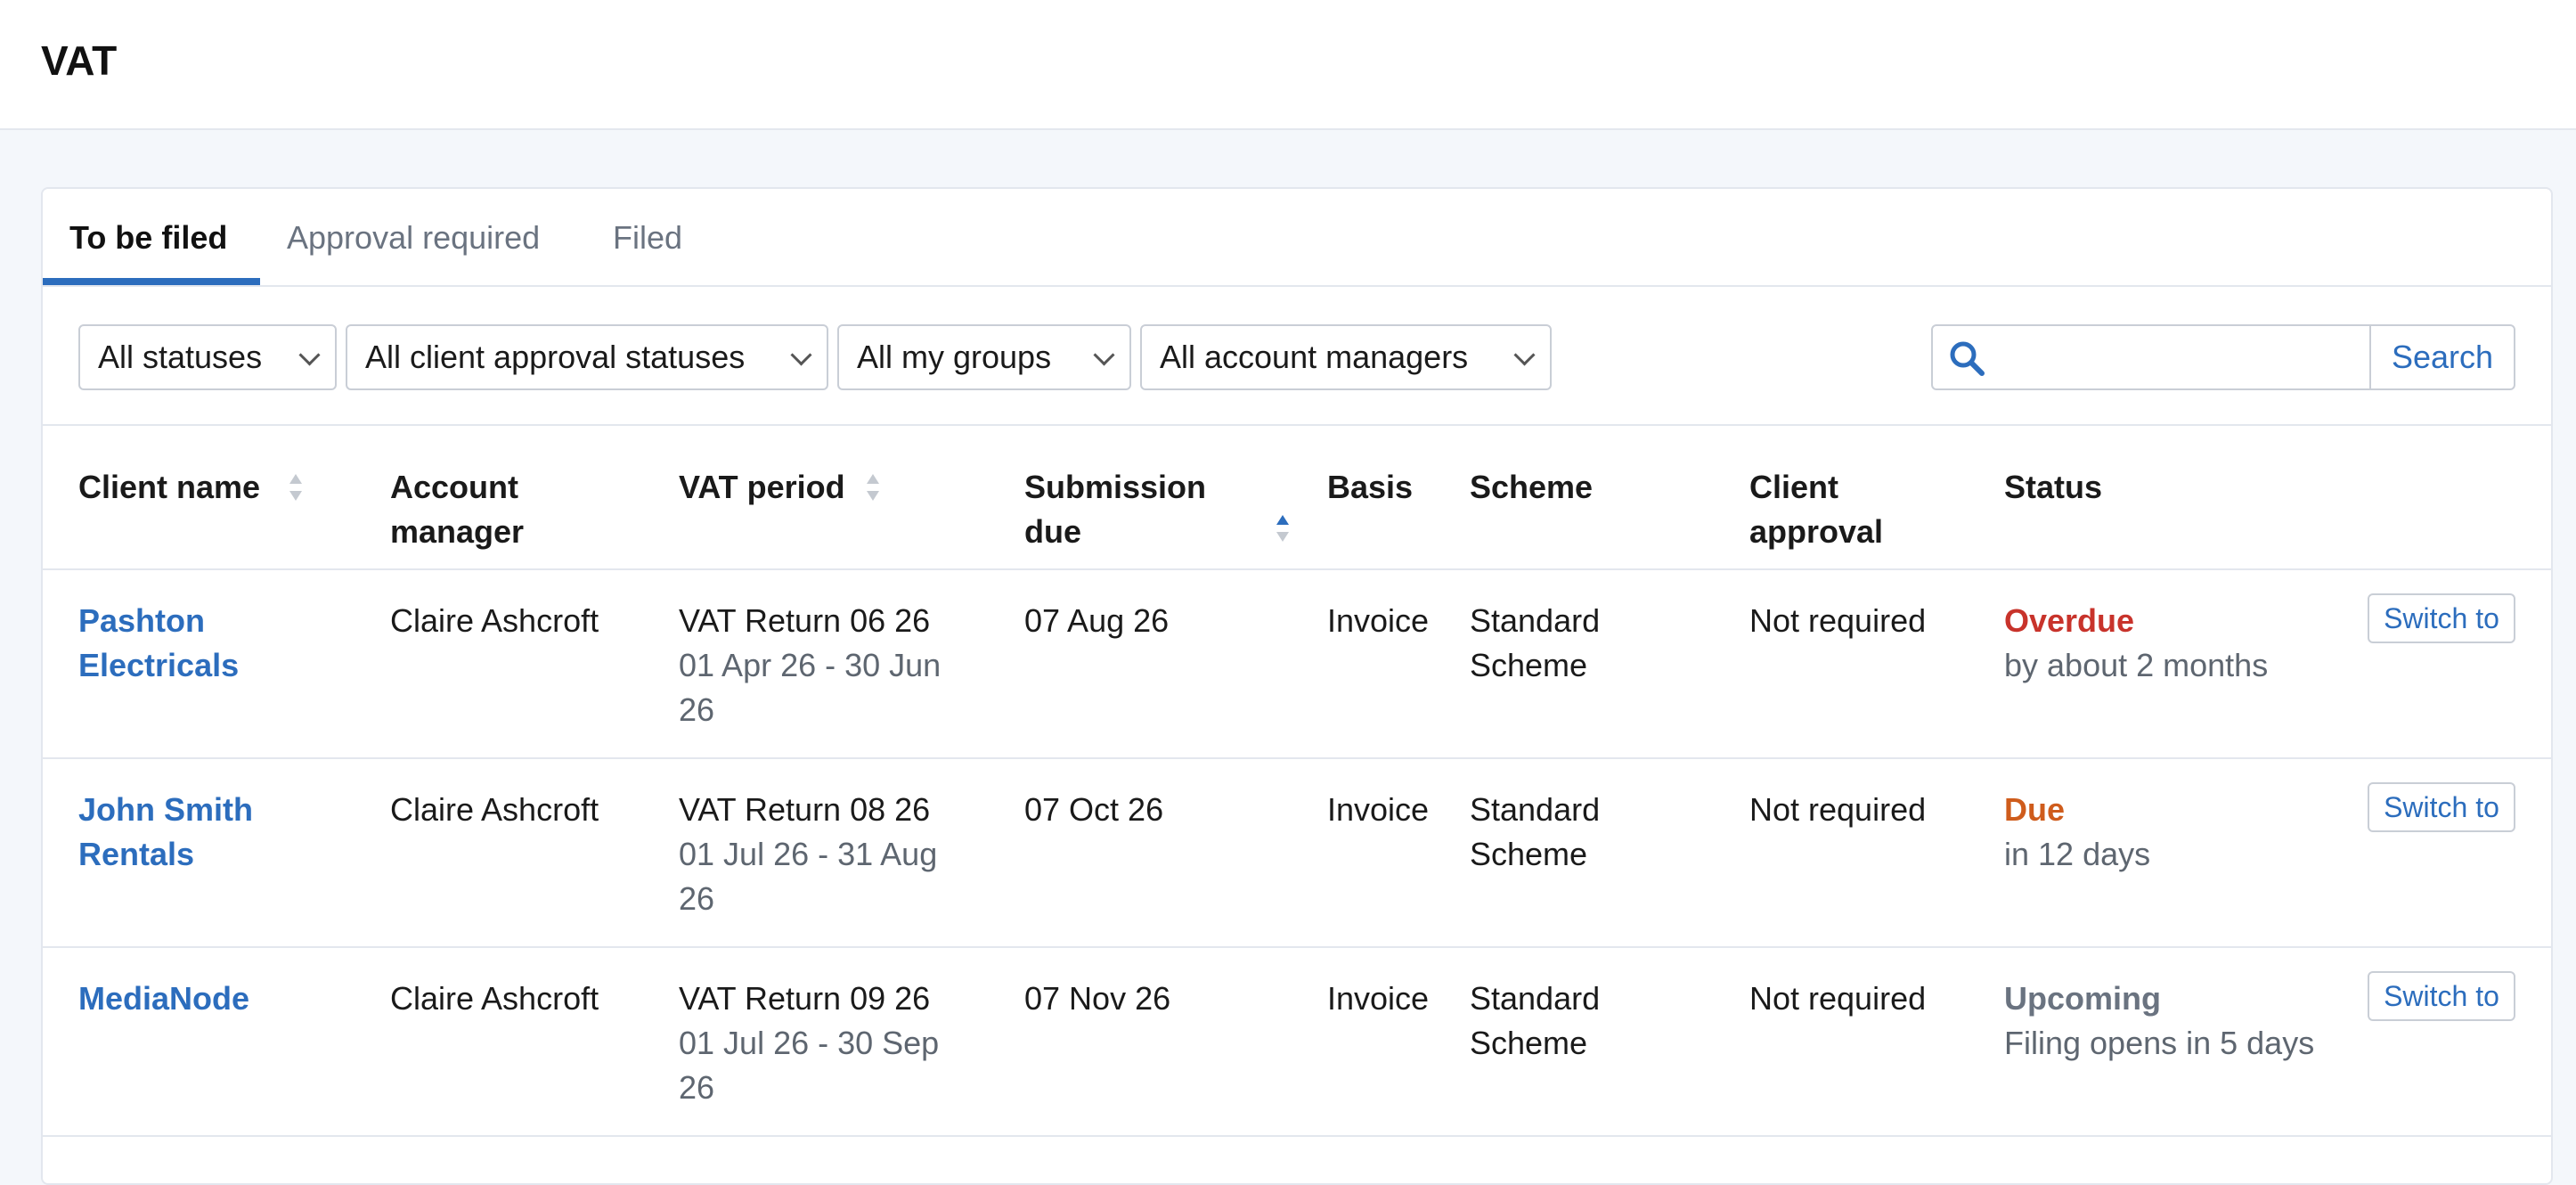 The image size is (2576, 1185). I want to click on column-header-client-approval: Client approval, so click(1817, 509).